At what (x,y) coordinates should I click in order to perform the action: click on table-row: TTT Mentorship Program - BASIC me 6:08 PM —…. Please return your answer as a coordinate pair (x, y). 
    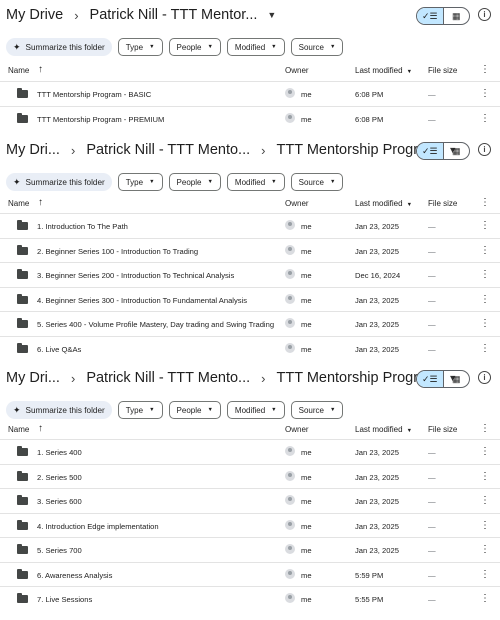
    Looking at the image, I should click on (250, 94).